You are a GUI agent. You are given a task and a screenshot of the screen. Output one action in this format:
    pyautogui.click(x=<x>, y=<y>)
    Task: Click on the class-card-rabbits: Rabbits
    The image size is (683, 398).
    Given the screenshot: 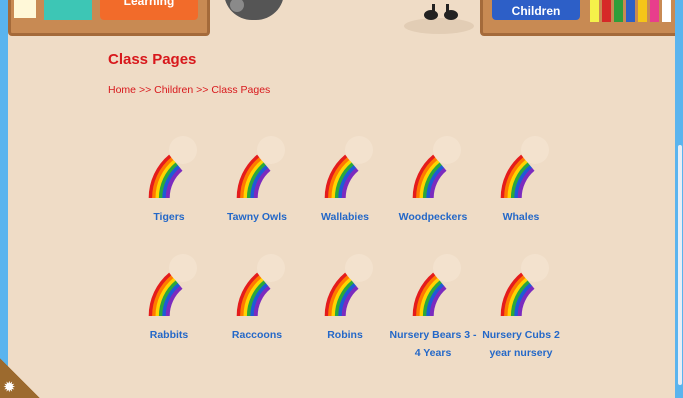 What is the action you would take?
    pyautogui.click(x=169, y=299)
    